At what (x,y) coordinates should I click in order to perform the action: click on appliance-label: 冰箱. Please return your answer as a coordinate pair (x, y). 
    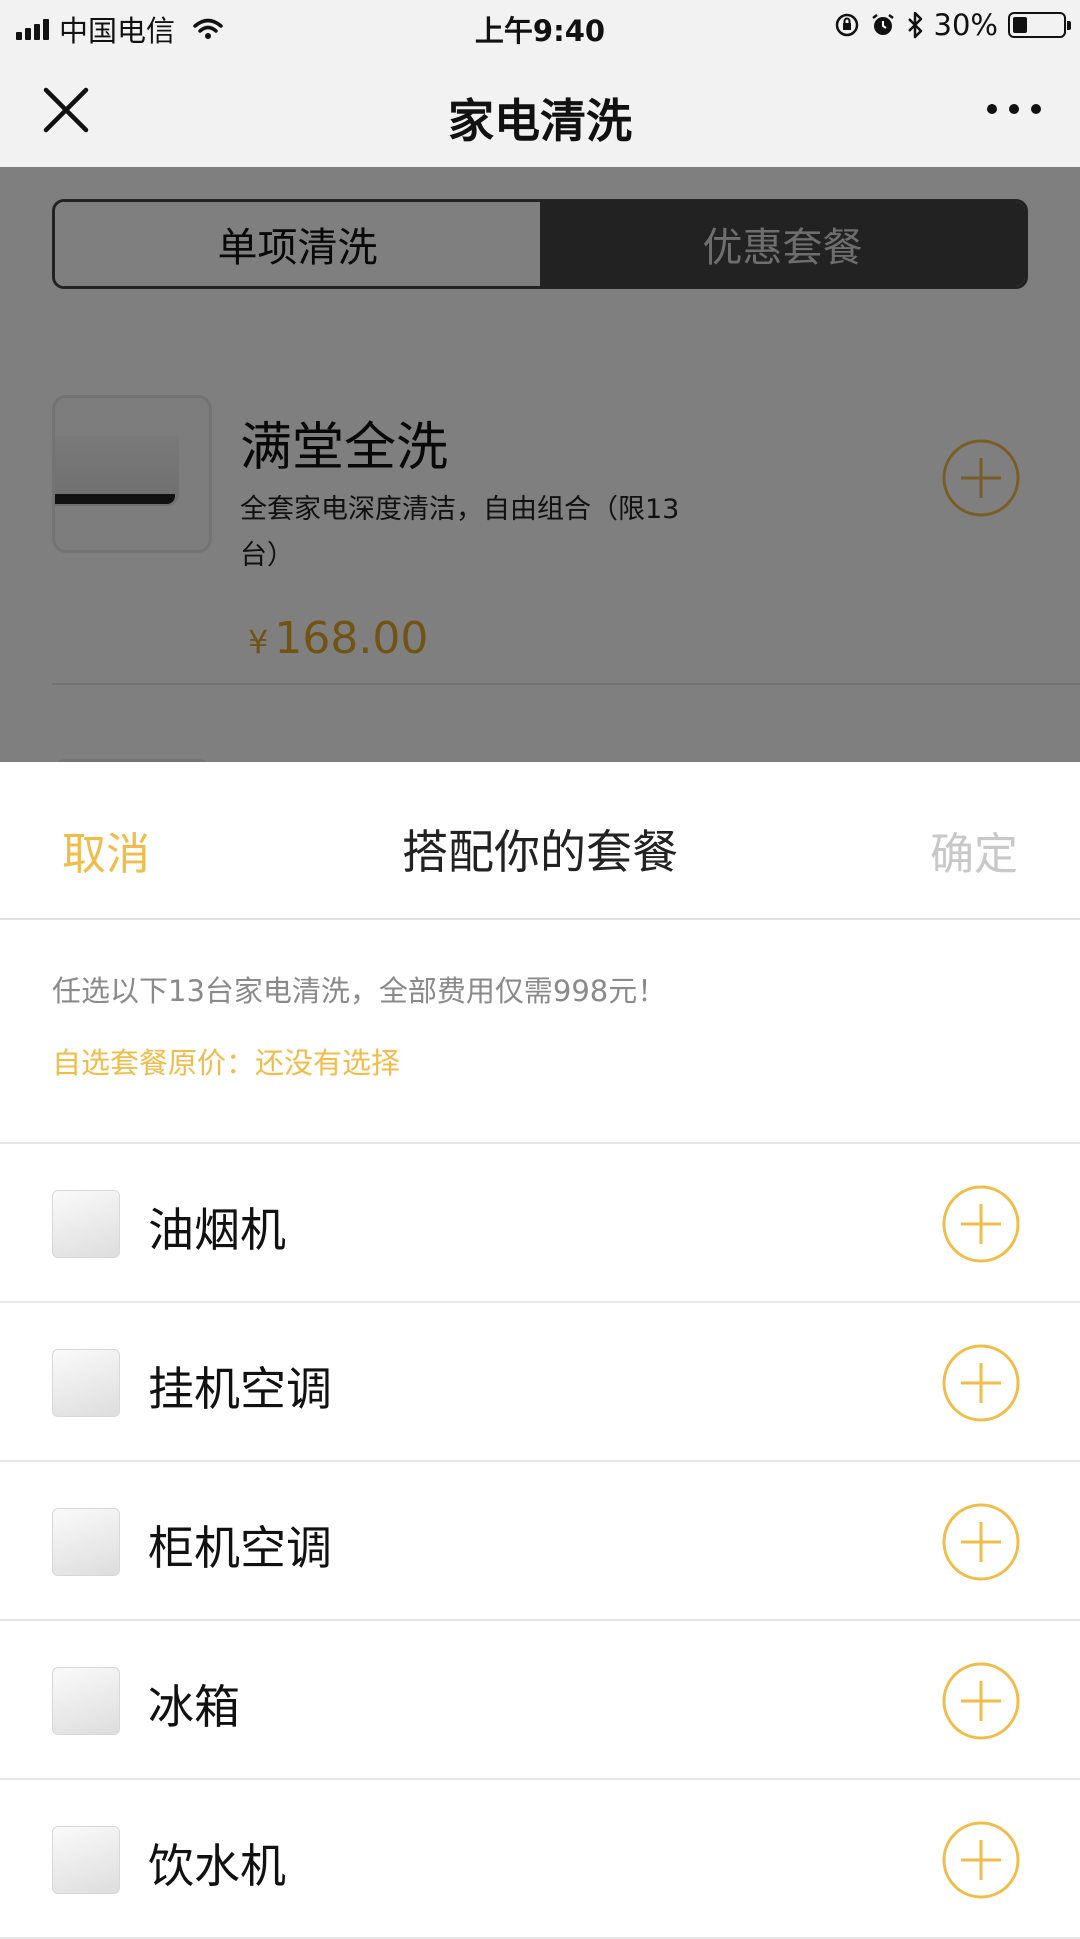
    Looking at the image, I should click on (194, 1707).